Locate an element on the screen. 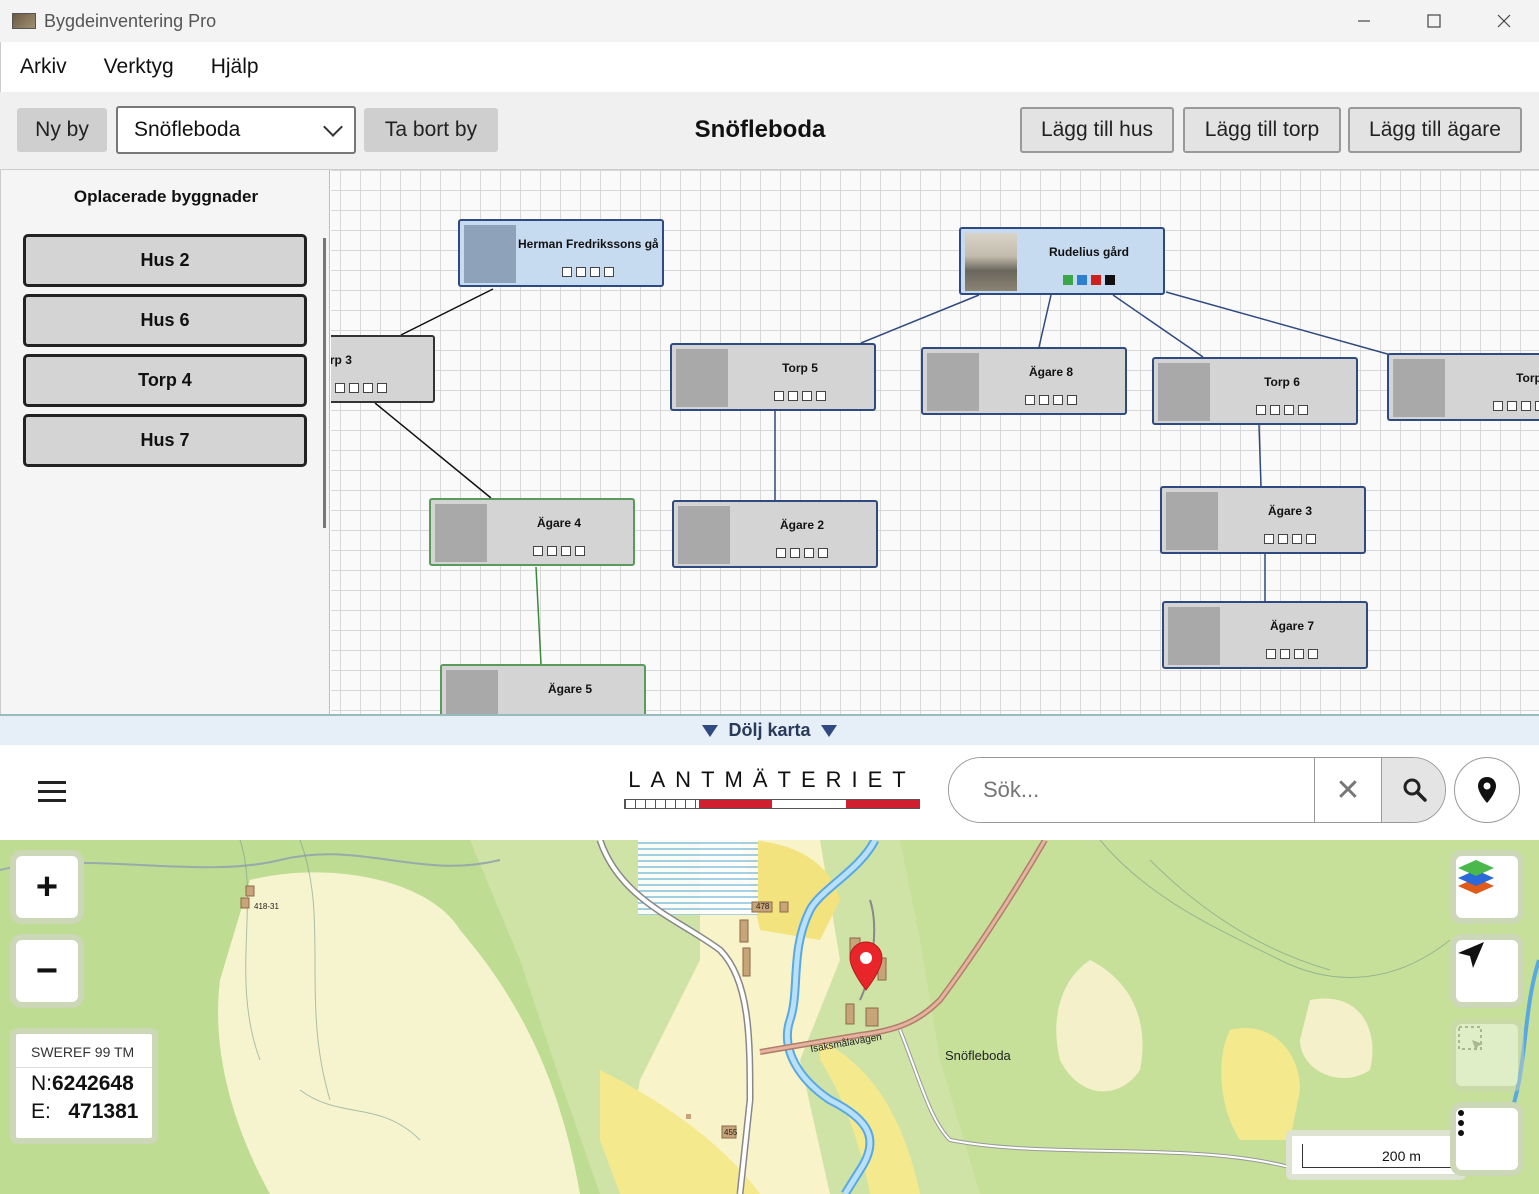  sidebar-title: Oplacerade byggnader is located at coordinates (166, 196).